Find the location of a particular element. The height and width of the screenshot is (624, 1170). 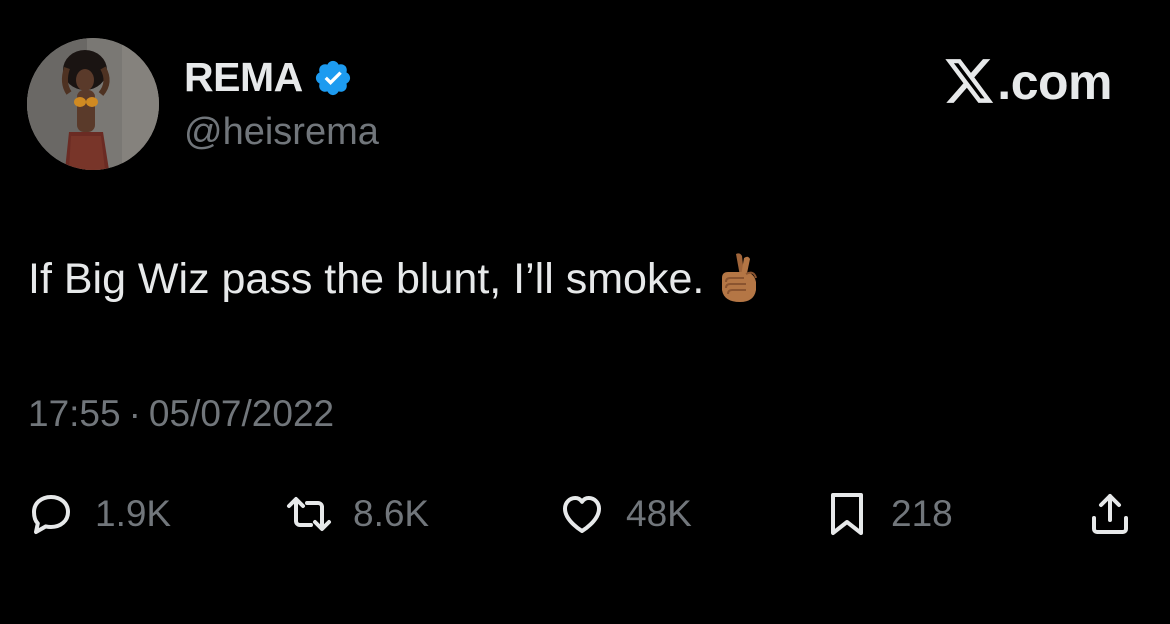

tweet-time: 17:55 is located at coordinates (74, 413).